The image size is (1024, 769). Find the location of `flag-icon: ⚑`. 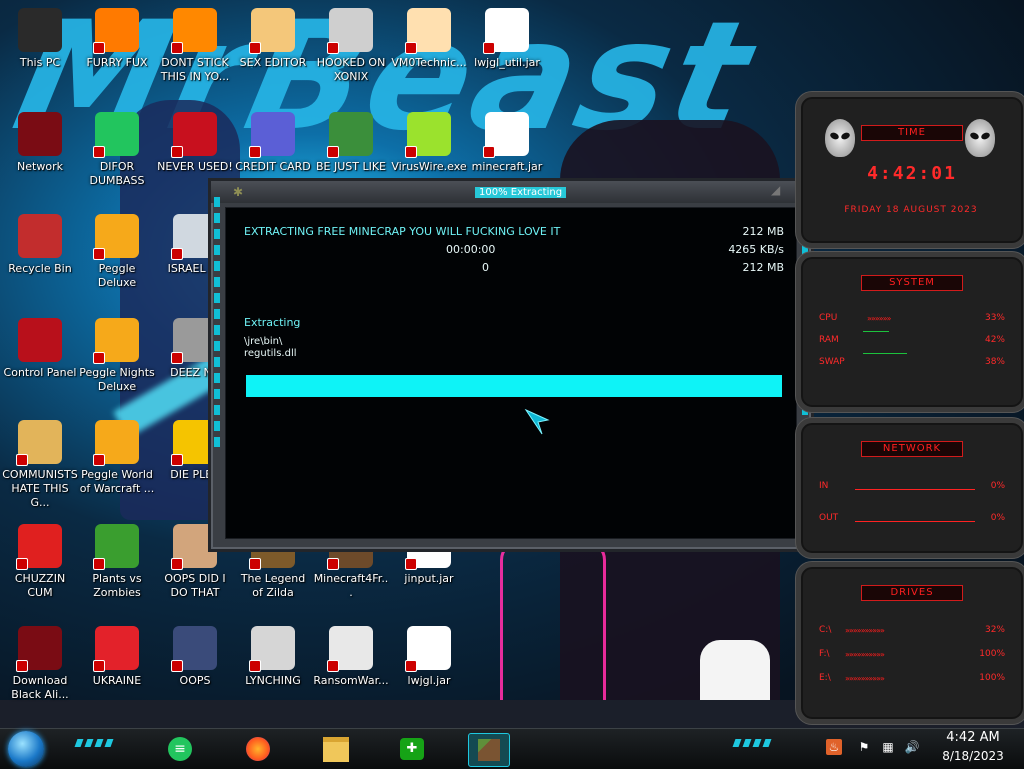

flag-icon: ⚑ is located at coordinates (864, 747).